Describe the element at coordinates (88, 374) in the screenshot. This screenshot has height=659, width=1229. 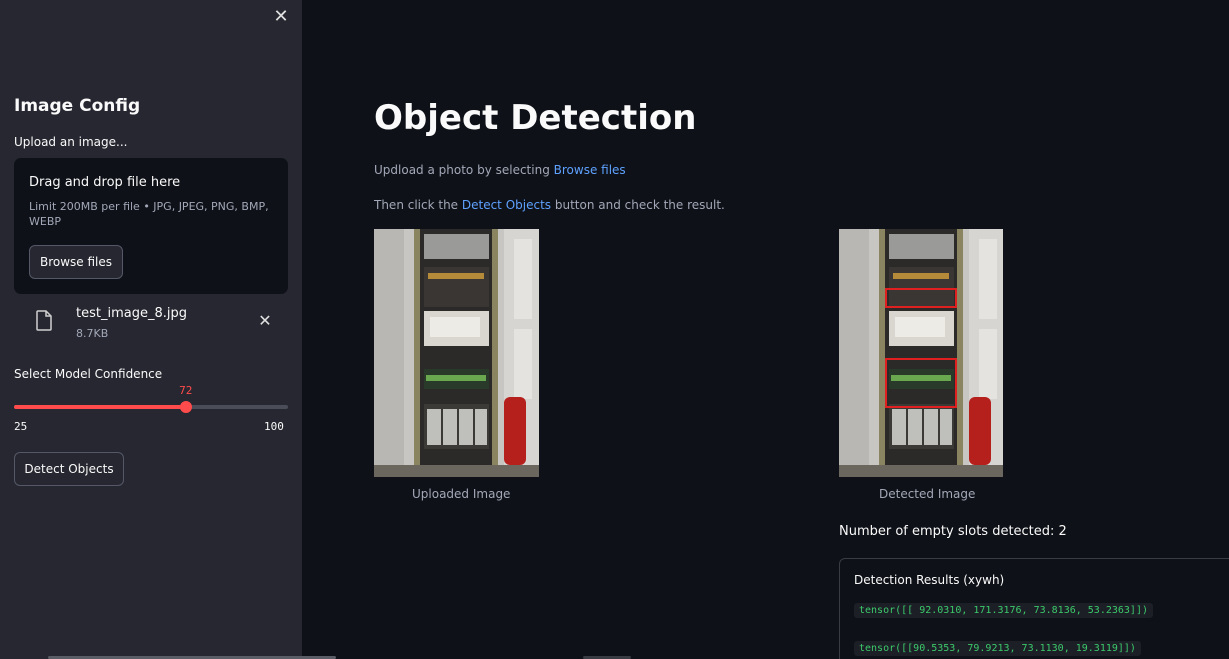
I see `confidence-slider-label: Select Model Confidence` at that location.